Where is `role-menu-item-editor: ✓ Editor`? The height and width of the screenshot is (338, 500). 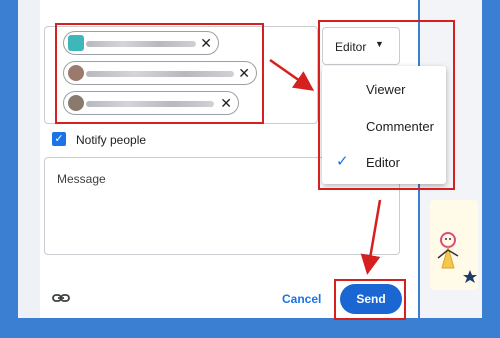
role-menu-item-editor: ✓ Editor is located at coordinates (384, 162).